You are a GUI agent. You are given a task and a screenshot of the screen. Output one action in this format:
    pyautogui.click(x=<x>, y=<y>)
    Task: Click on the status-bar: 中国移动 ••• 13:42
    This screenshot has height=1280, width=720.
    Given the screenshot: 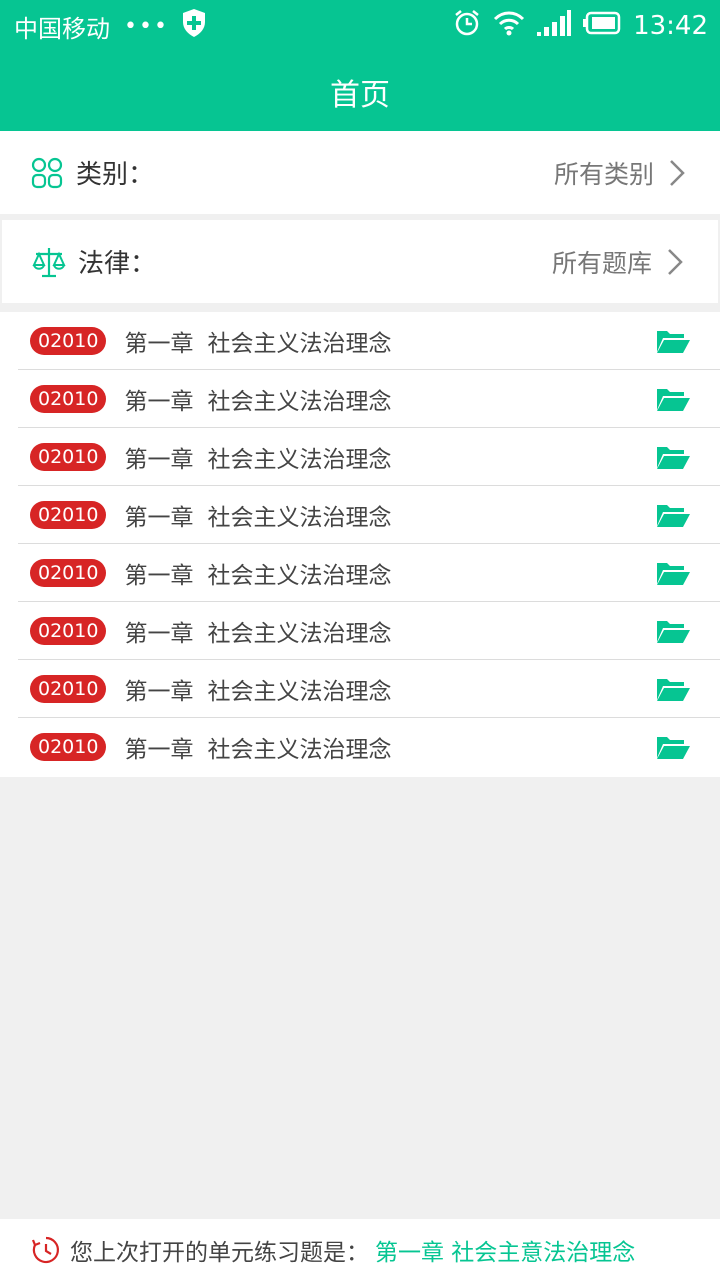 What is the action you would take?
    pyautogui.click(x=360, y=26)
    